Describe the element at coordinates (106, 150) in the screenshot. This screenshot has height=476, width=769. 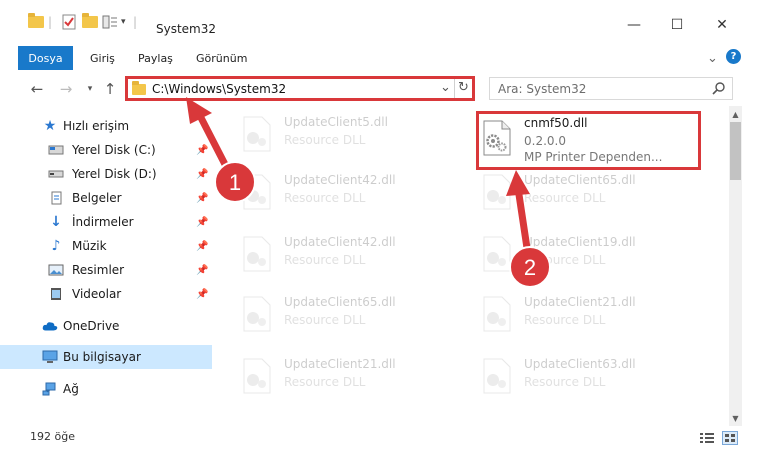
I see `sidebar-item-disk-c: Yerel Disk (C:) 📌` at that location.